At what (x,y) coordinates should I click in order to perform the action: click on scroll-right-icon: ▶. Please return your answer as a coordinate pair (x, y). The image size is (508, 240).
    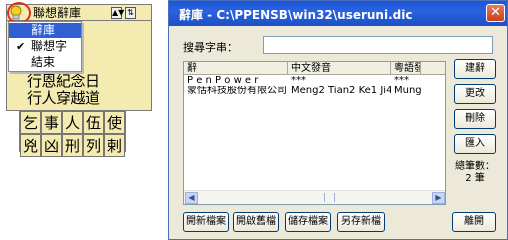
    Looking at the image, I should click on (438, 198).